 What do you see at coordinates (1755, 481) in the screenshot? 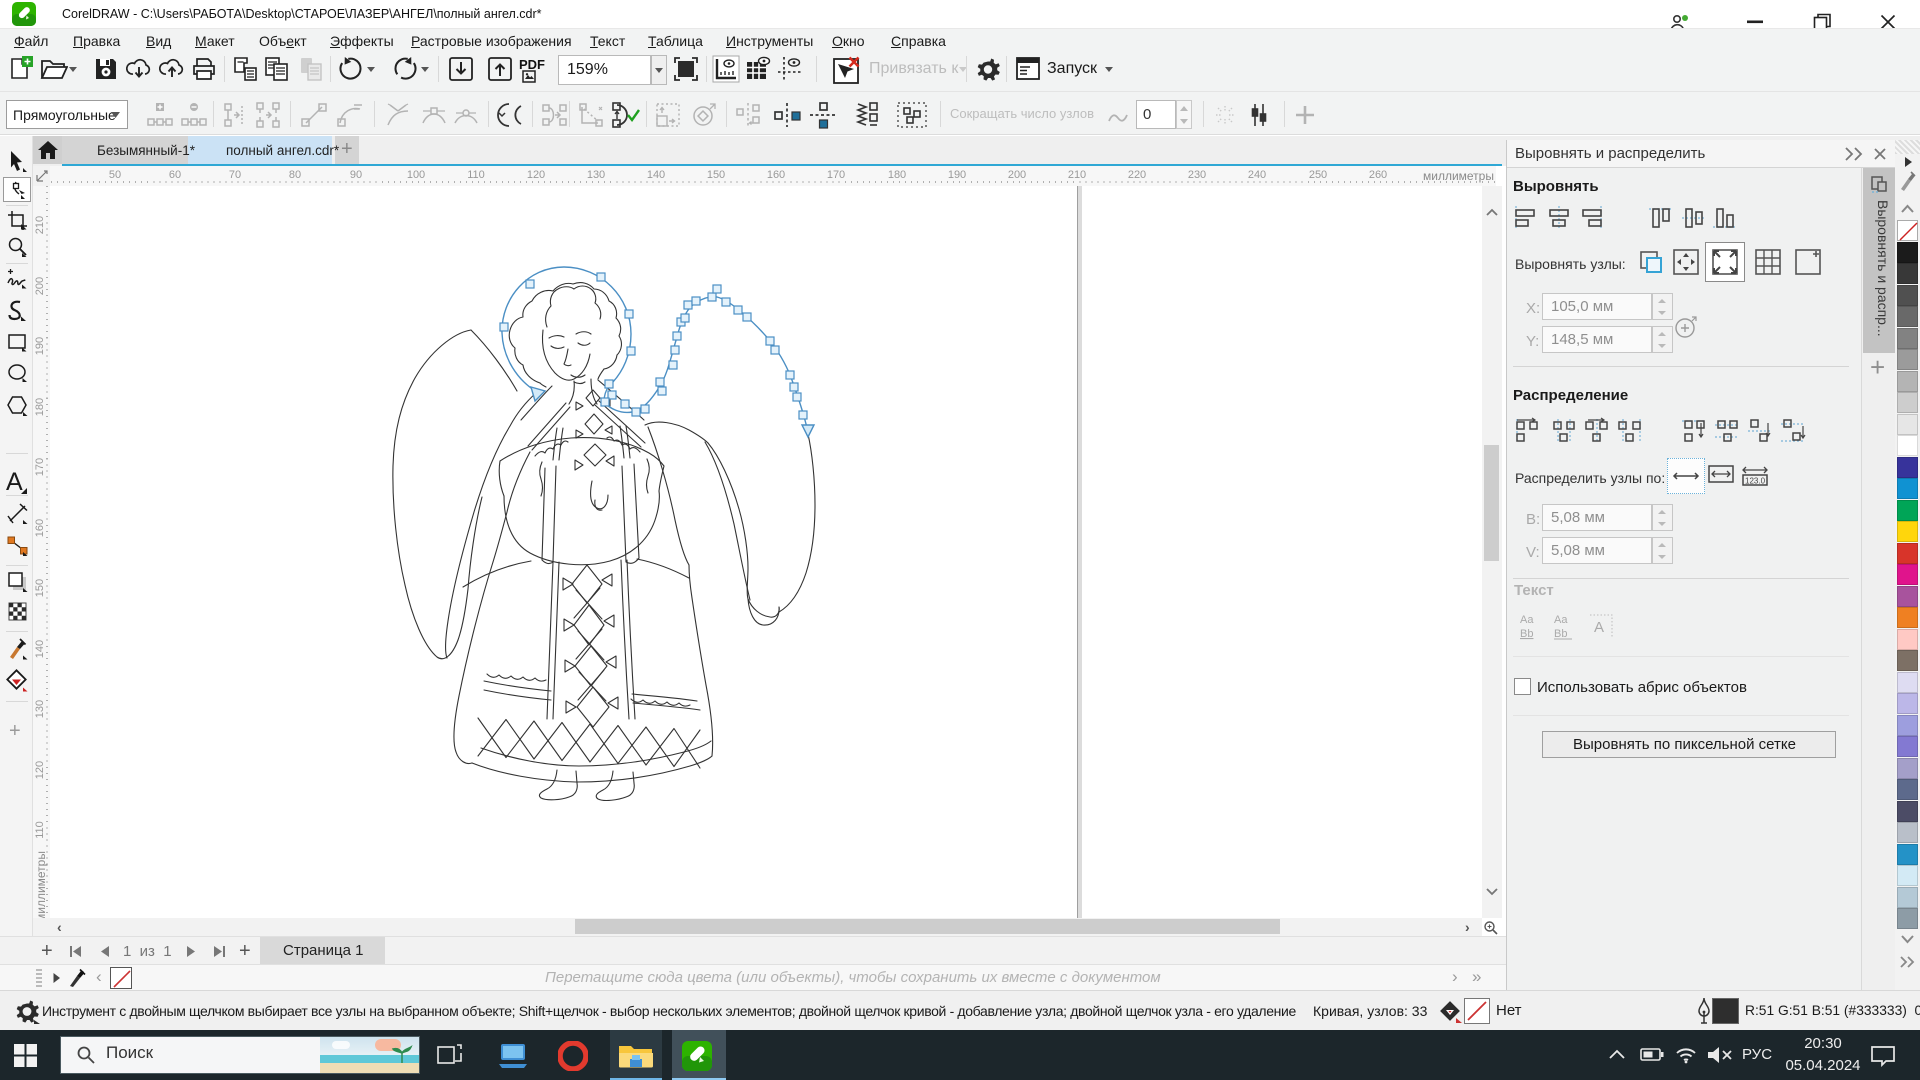
I see `svg-text: 123.0` at bounding box center [1755, 481].